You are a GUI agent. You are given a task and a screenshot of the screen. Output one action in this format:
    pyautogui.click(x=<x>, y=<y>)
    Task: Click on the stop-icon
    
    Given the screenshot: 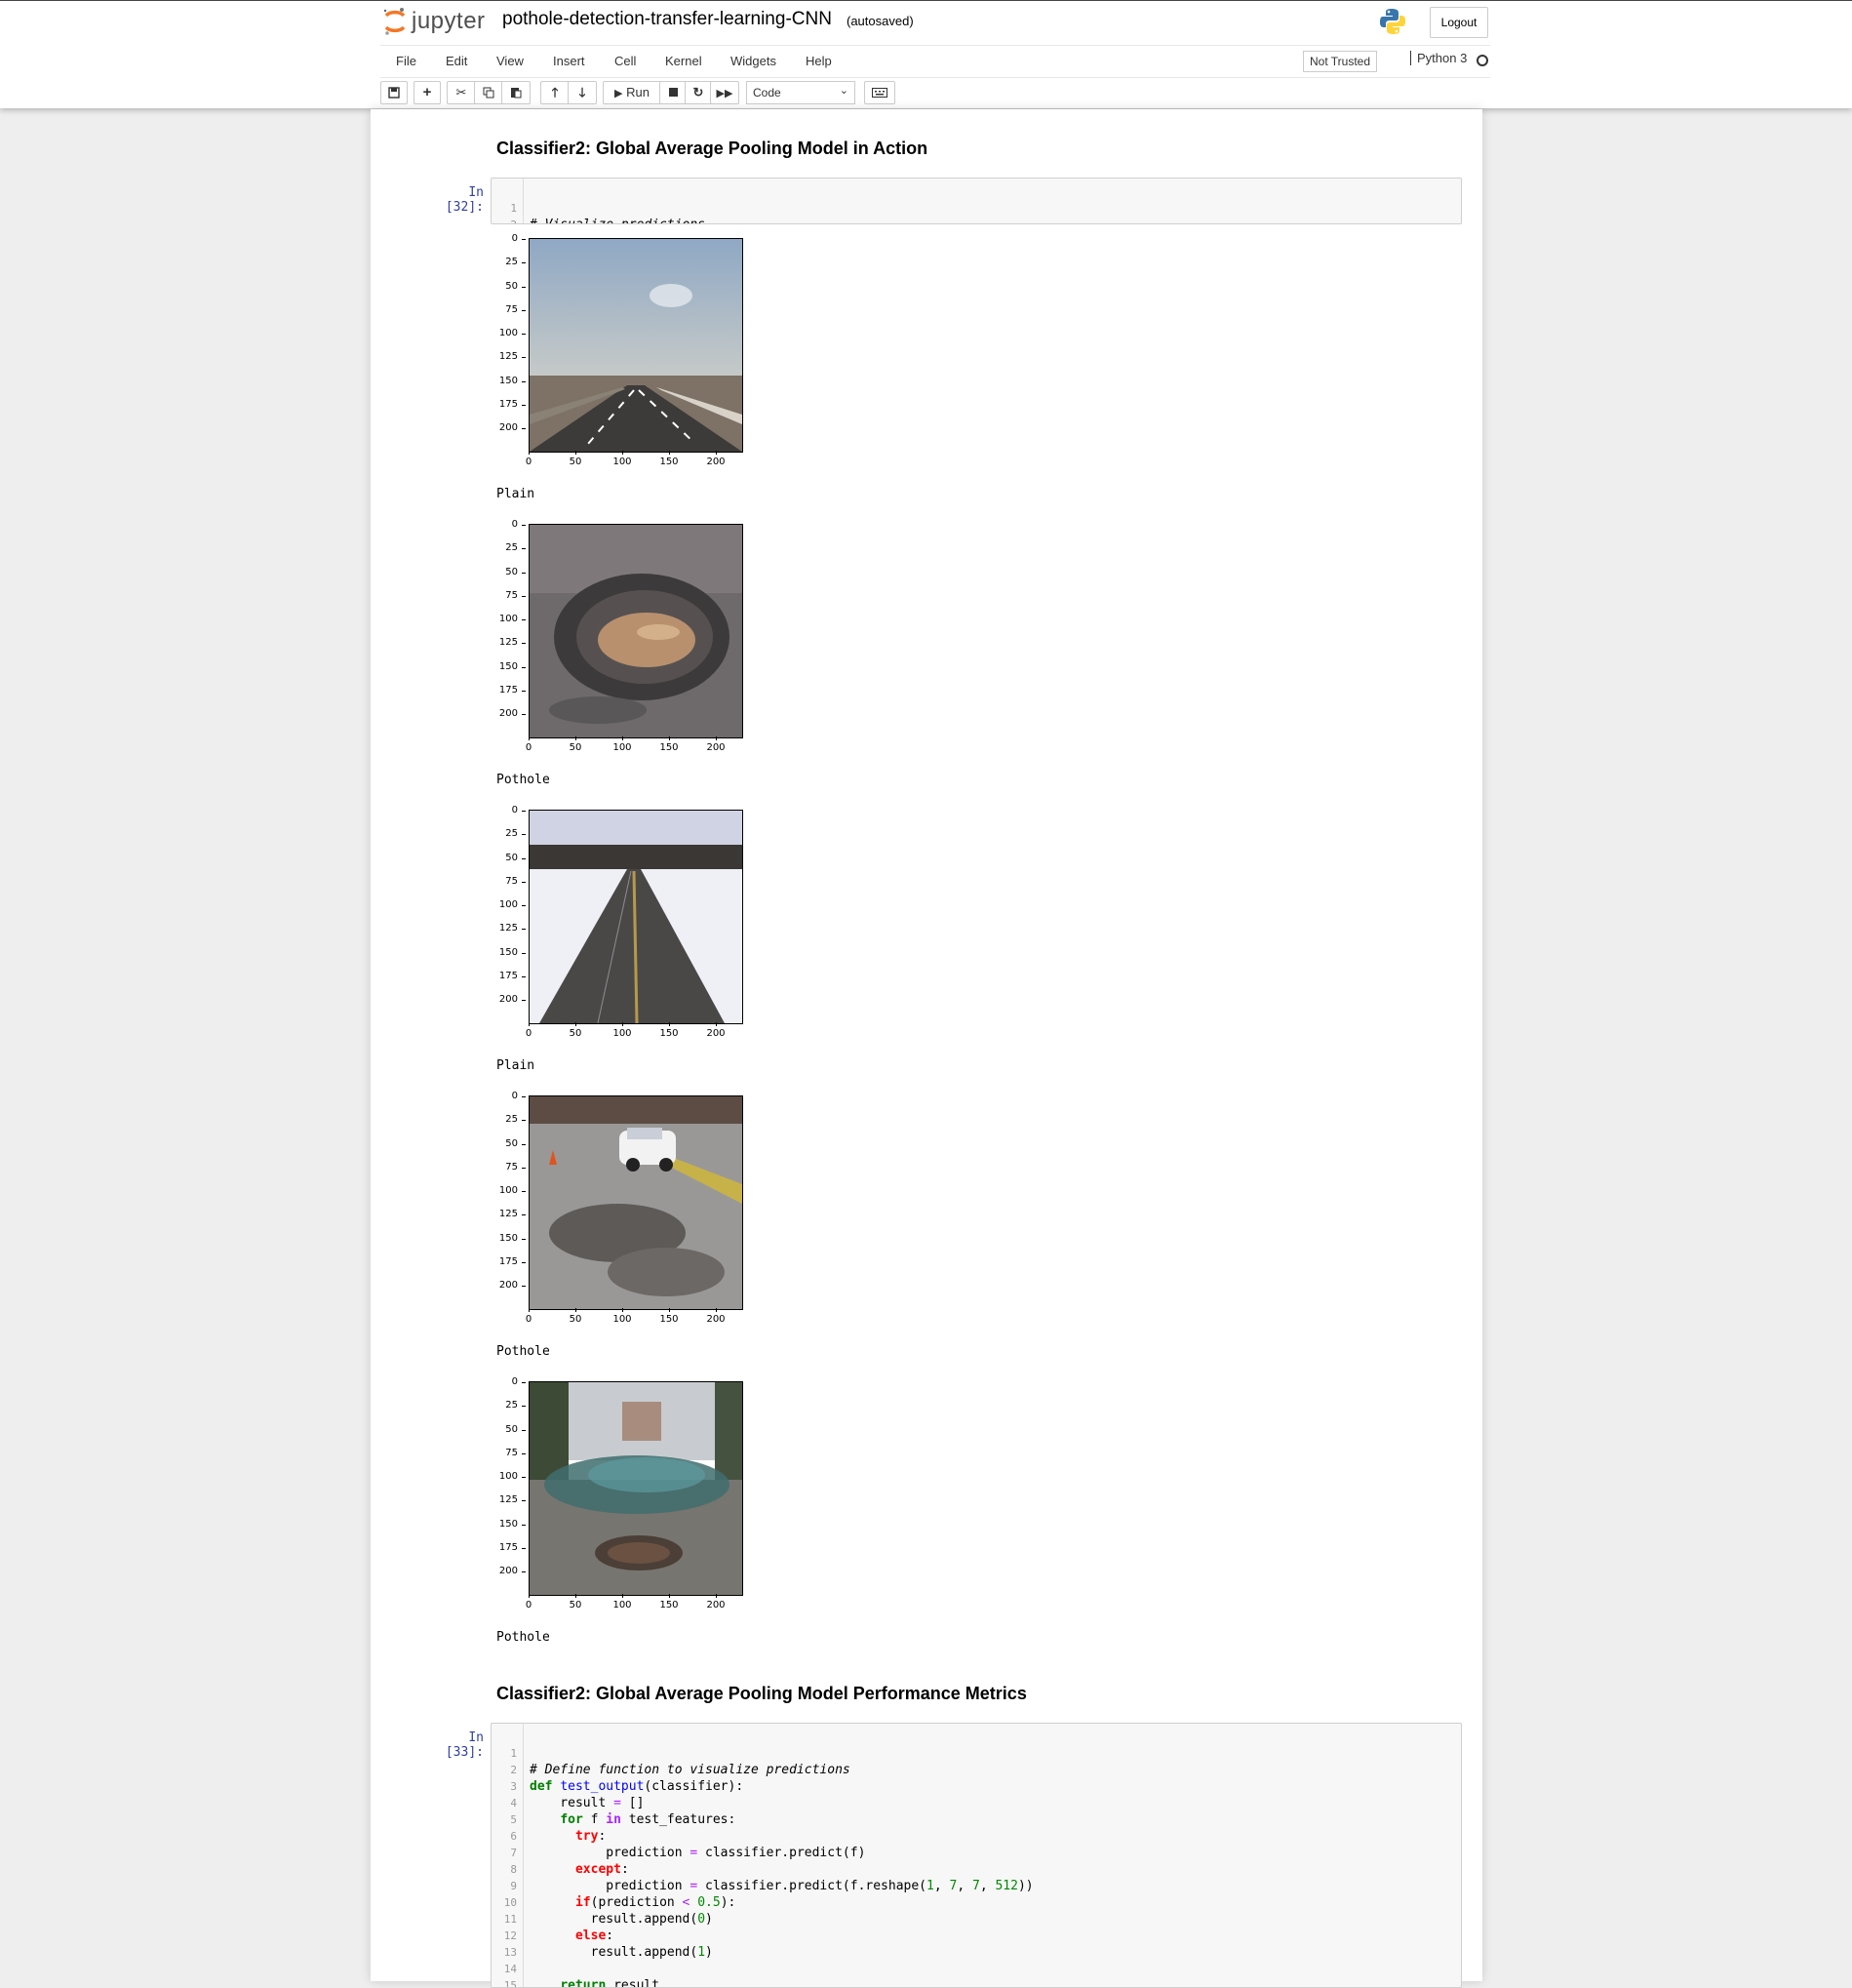 What is the action you would take?
    pyautogui.click(x=673, y=93)
    